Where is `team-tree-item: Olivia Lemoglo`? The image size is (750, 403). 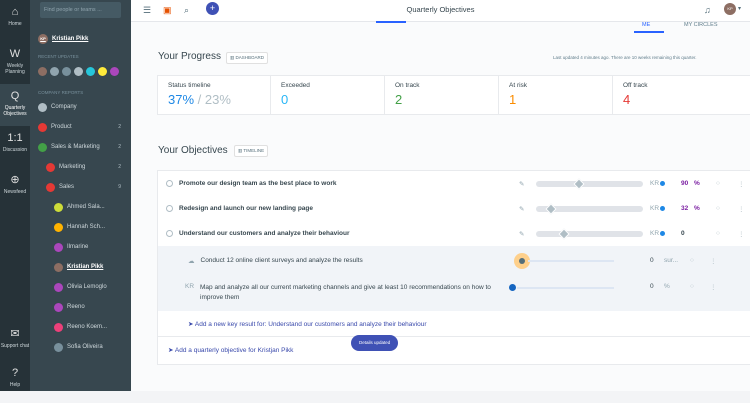
team-tree-item: Olivia Lemoglo is located at coordinates (80, 287).